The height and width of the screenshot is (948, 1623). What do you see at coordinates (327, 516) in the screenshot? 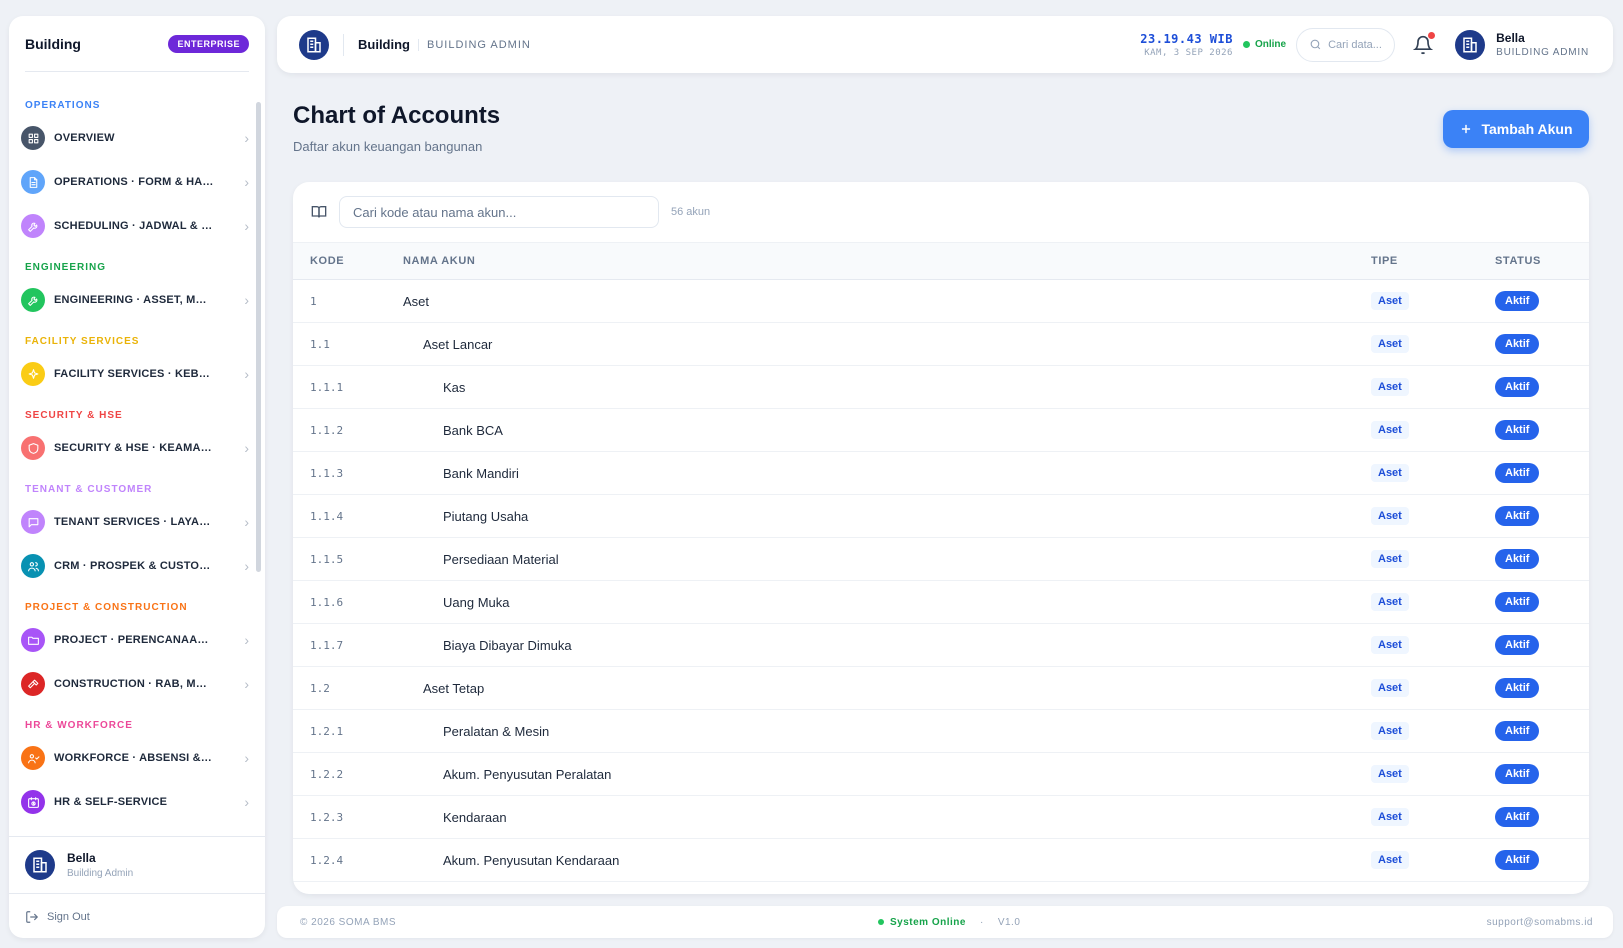
I see `account-code: 1.1.4` at bounding box center [327, 516].